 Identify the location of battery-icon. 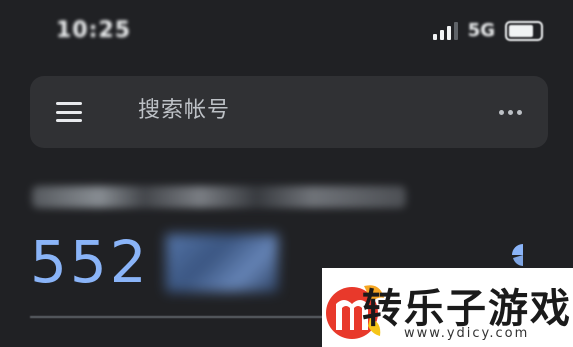
(524, 30).